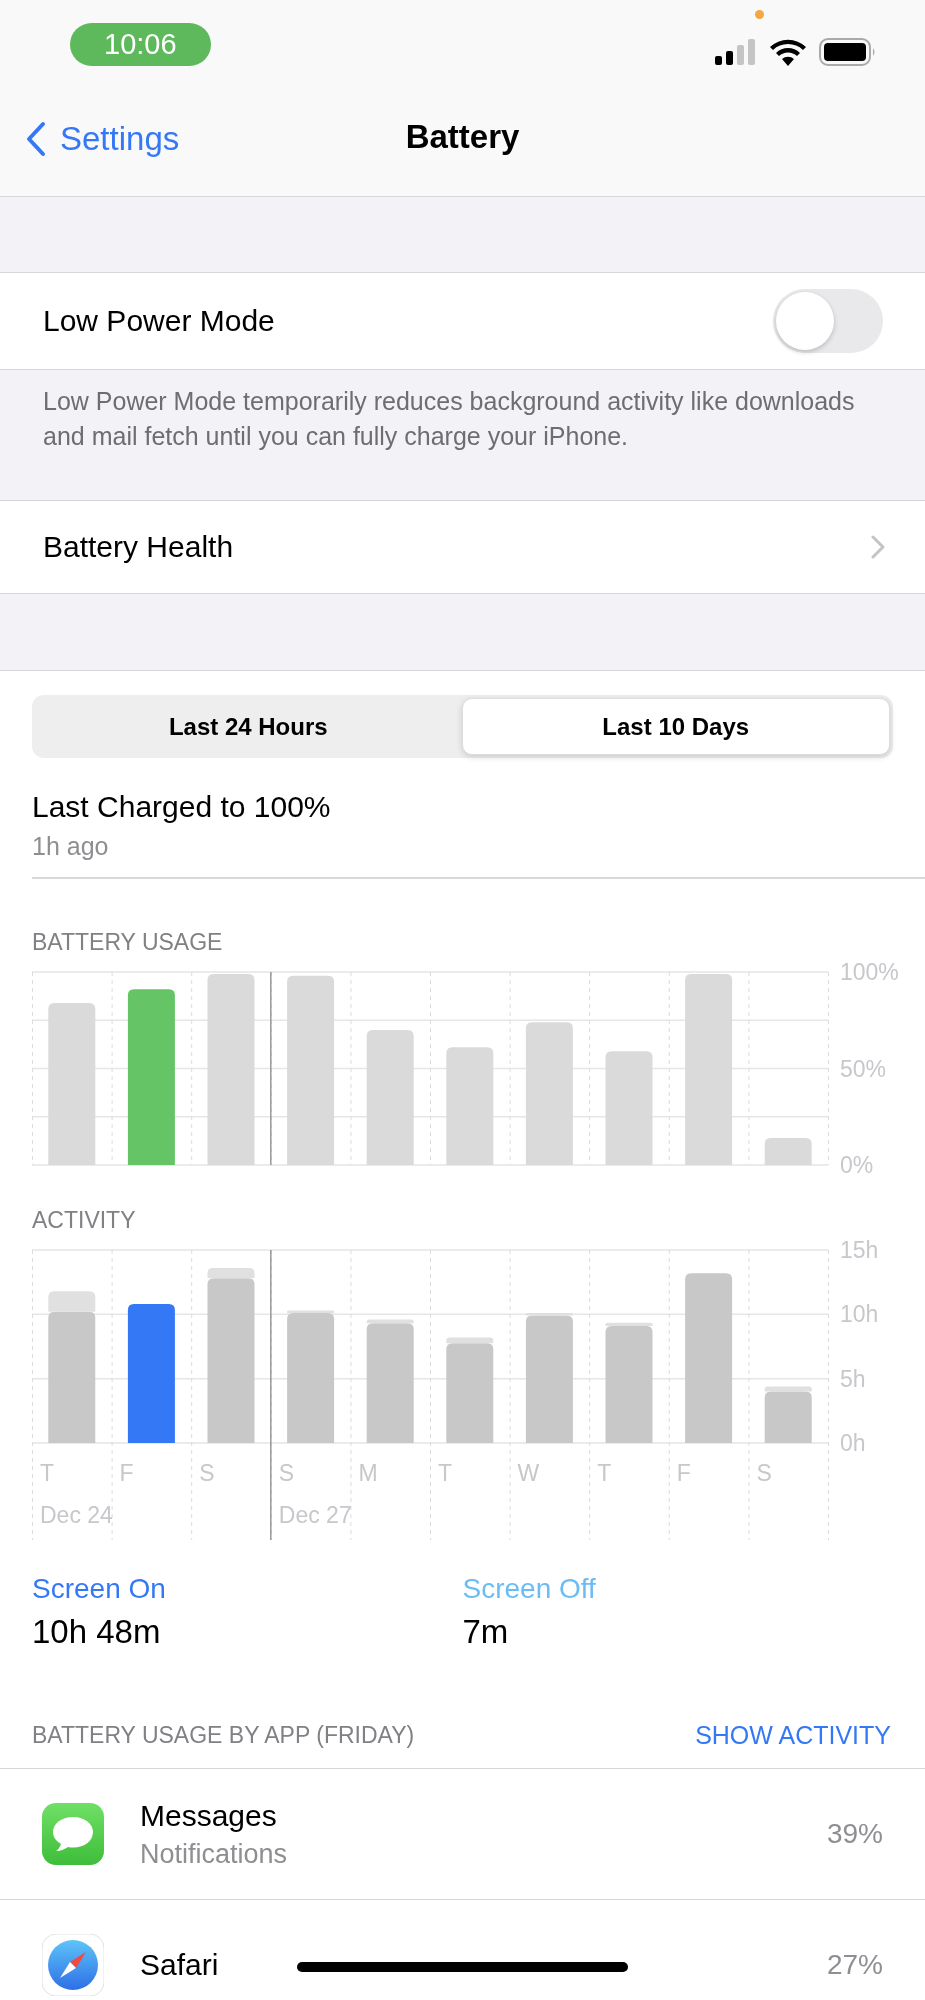 The image size is (925, 2000). I want to click on battery-icon, so click(848, 52).